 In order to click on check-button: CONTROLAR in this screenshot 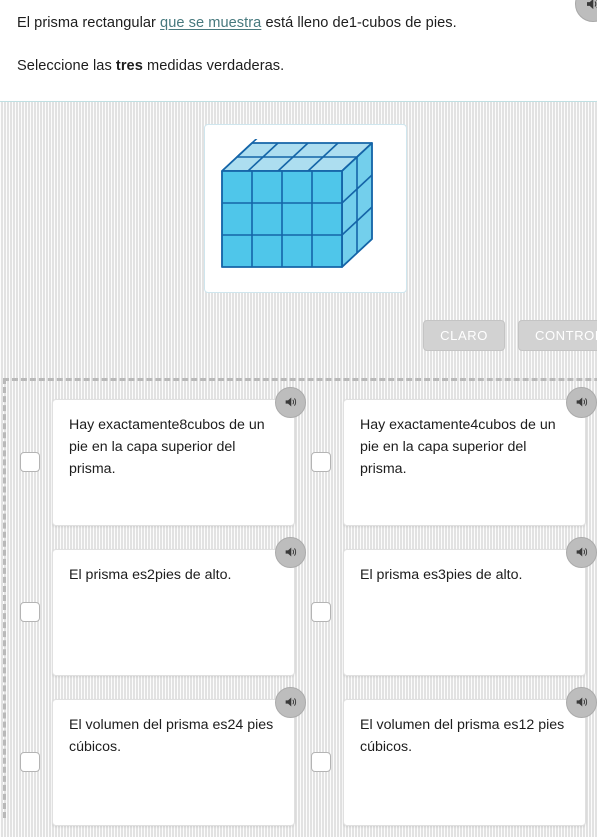, I will do `click(557, 335)`.